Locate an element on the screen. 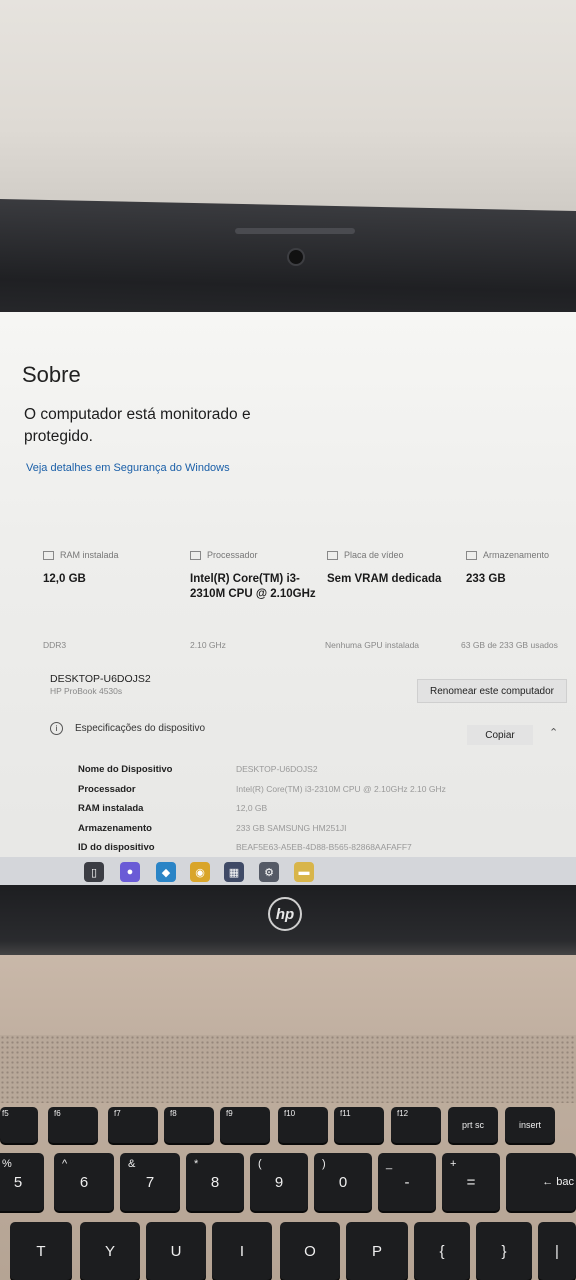 The width and height of the screenshot is (576, 1280). key-f12: f12 is located at coordinates (416, 1125).